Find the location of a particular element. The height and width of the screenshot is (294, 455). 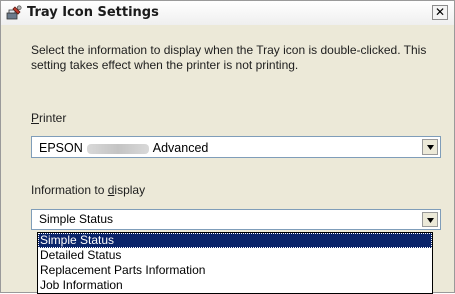

information-select: Simple Status is located at coordinates (236, 219).